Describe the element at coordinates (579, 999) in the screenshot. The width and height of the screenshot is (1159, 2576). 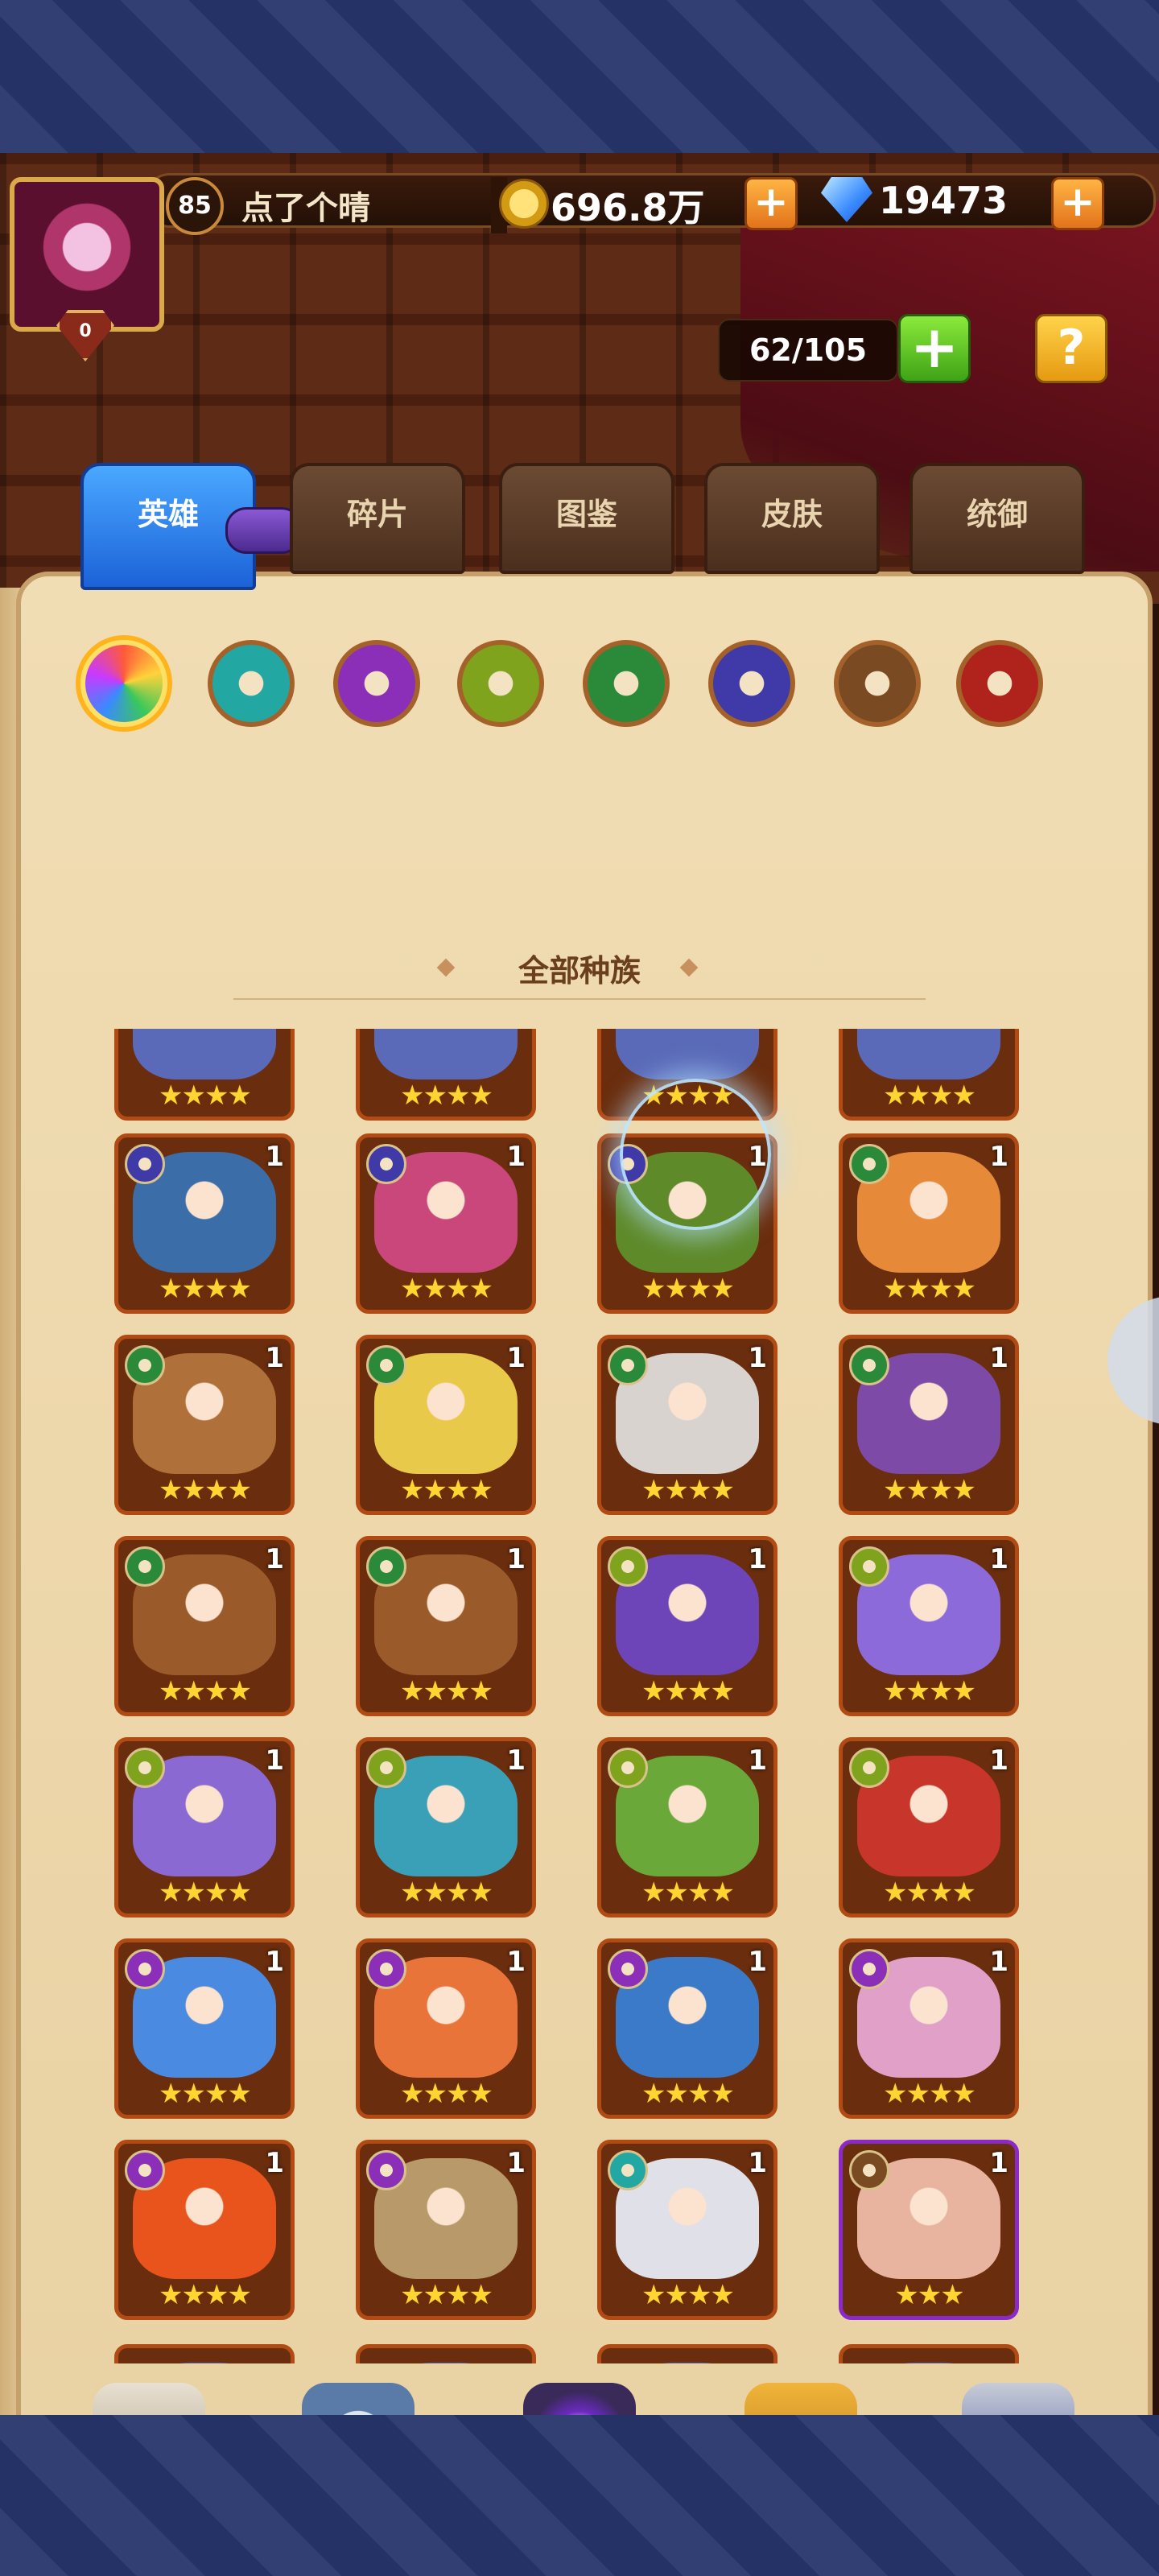
I see `title-underline` at that location.